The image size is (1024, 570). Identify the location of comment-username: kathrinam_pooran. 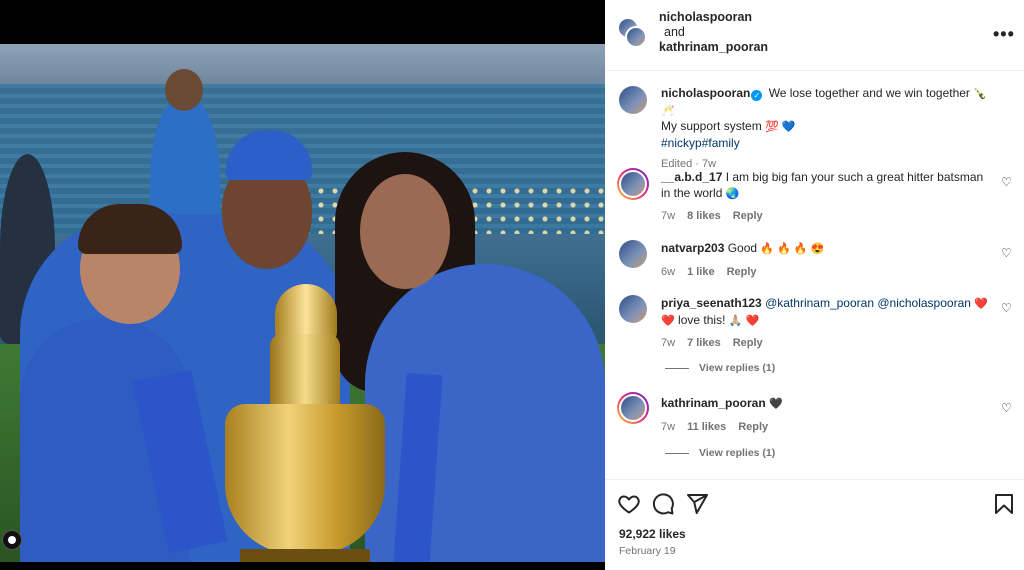
(713, 403).